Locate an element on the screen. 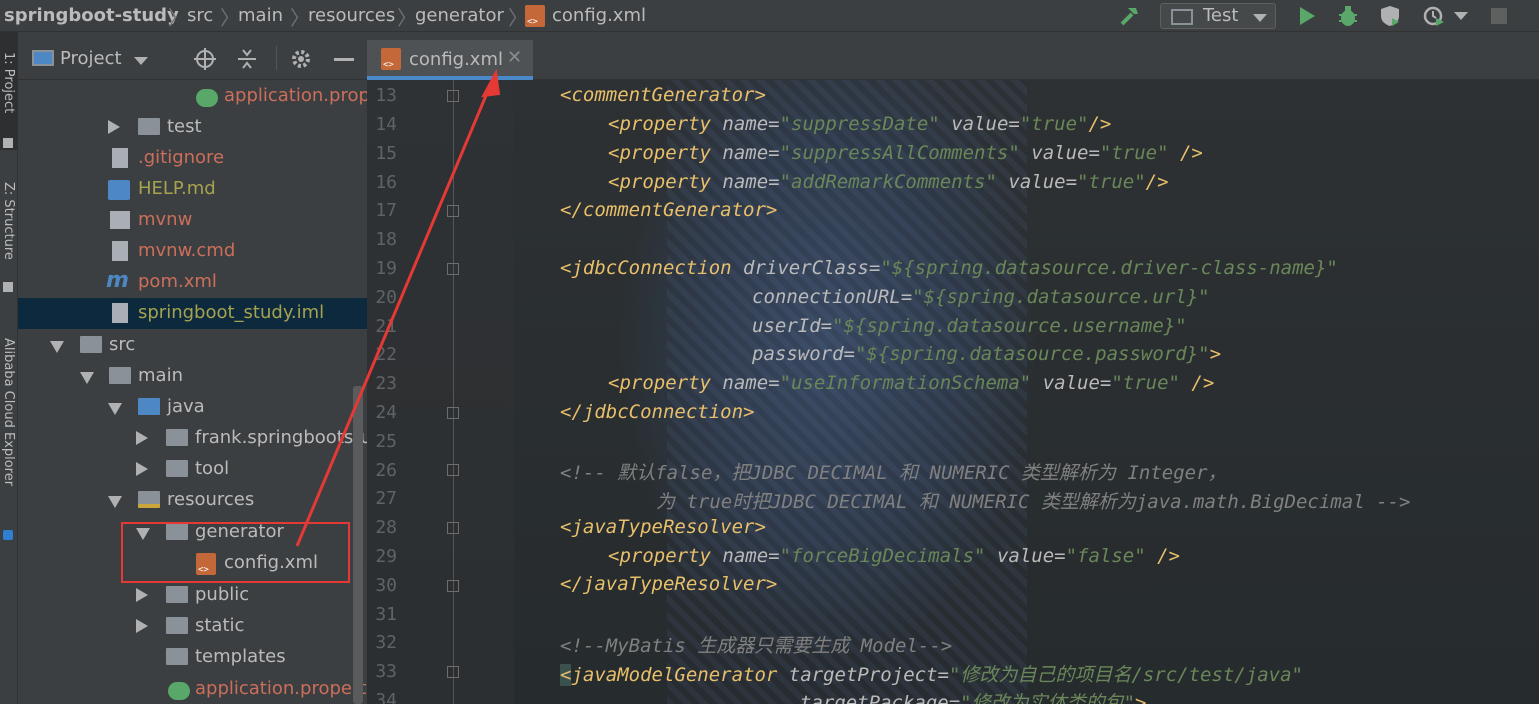 The width and height of the screenshot is (1539, 704). locate-crosshair-icon is located at coordinates (205, 61).